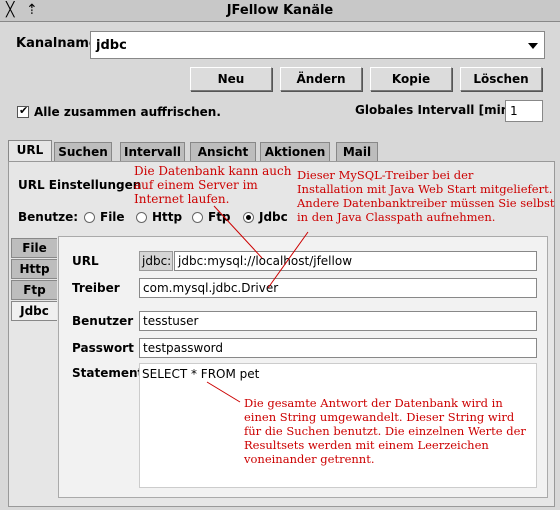  What do you see at coordinates (34, 290) in the screenshot?
I see `side-tab-ftp: Ftp` at bounding box center [34, 290].